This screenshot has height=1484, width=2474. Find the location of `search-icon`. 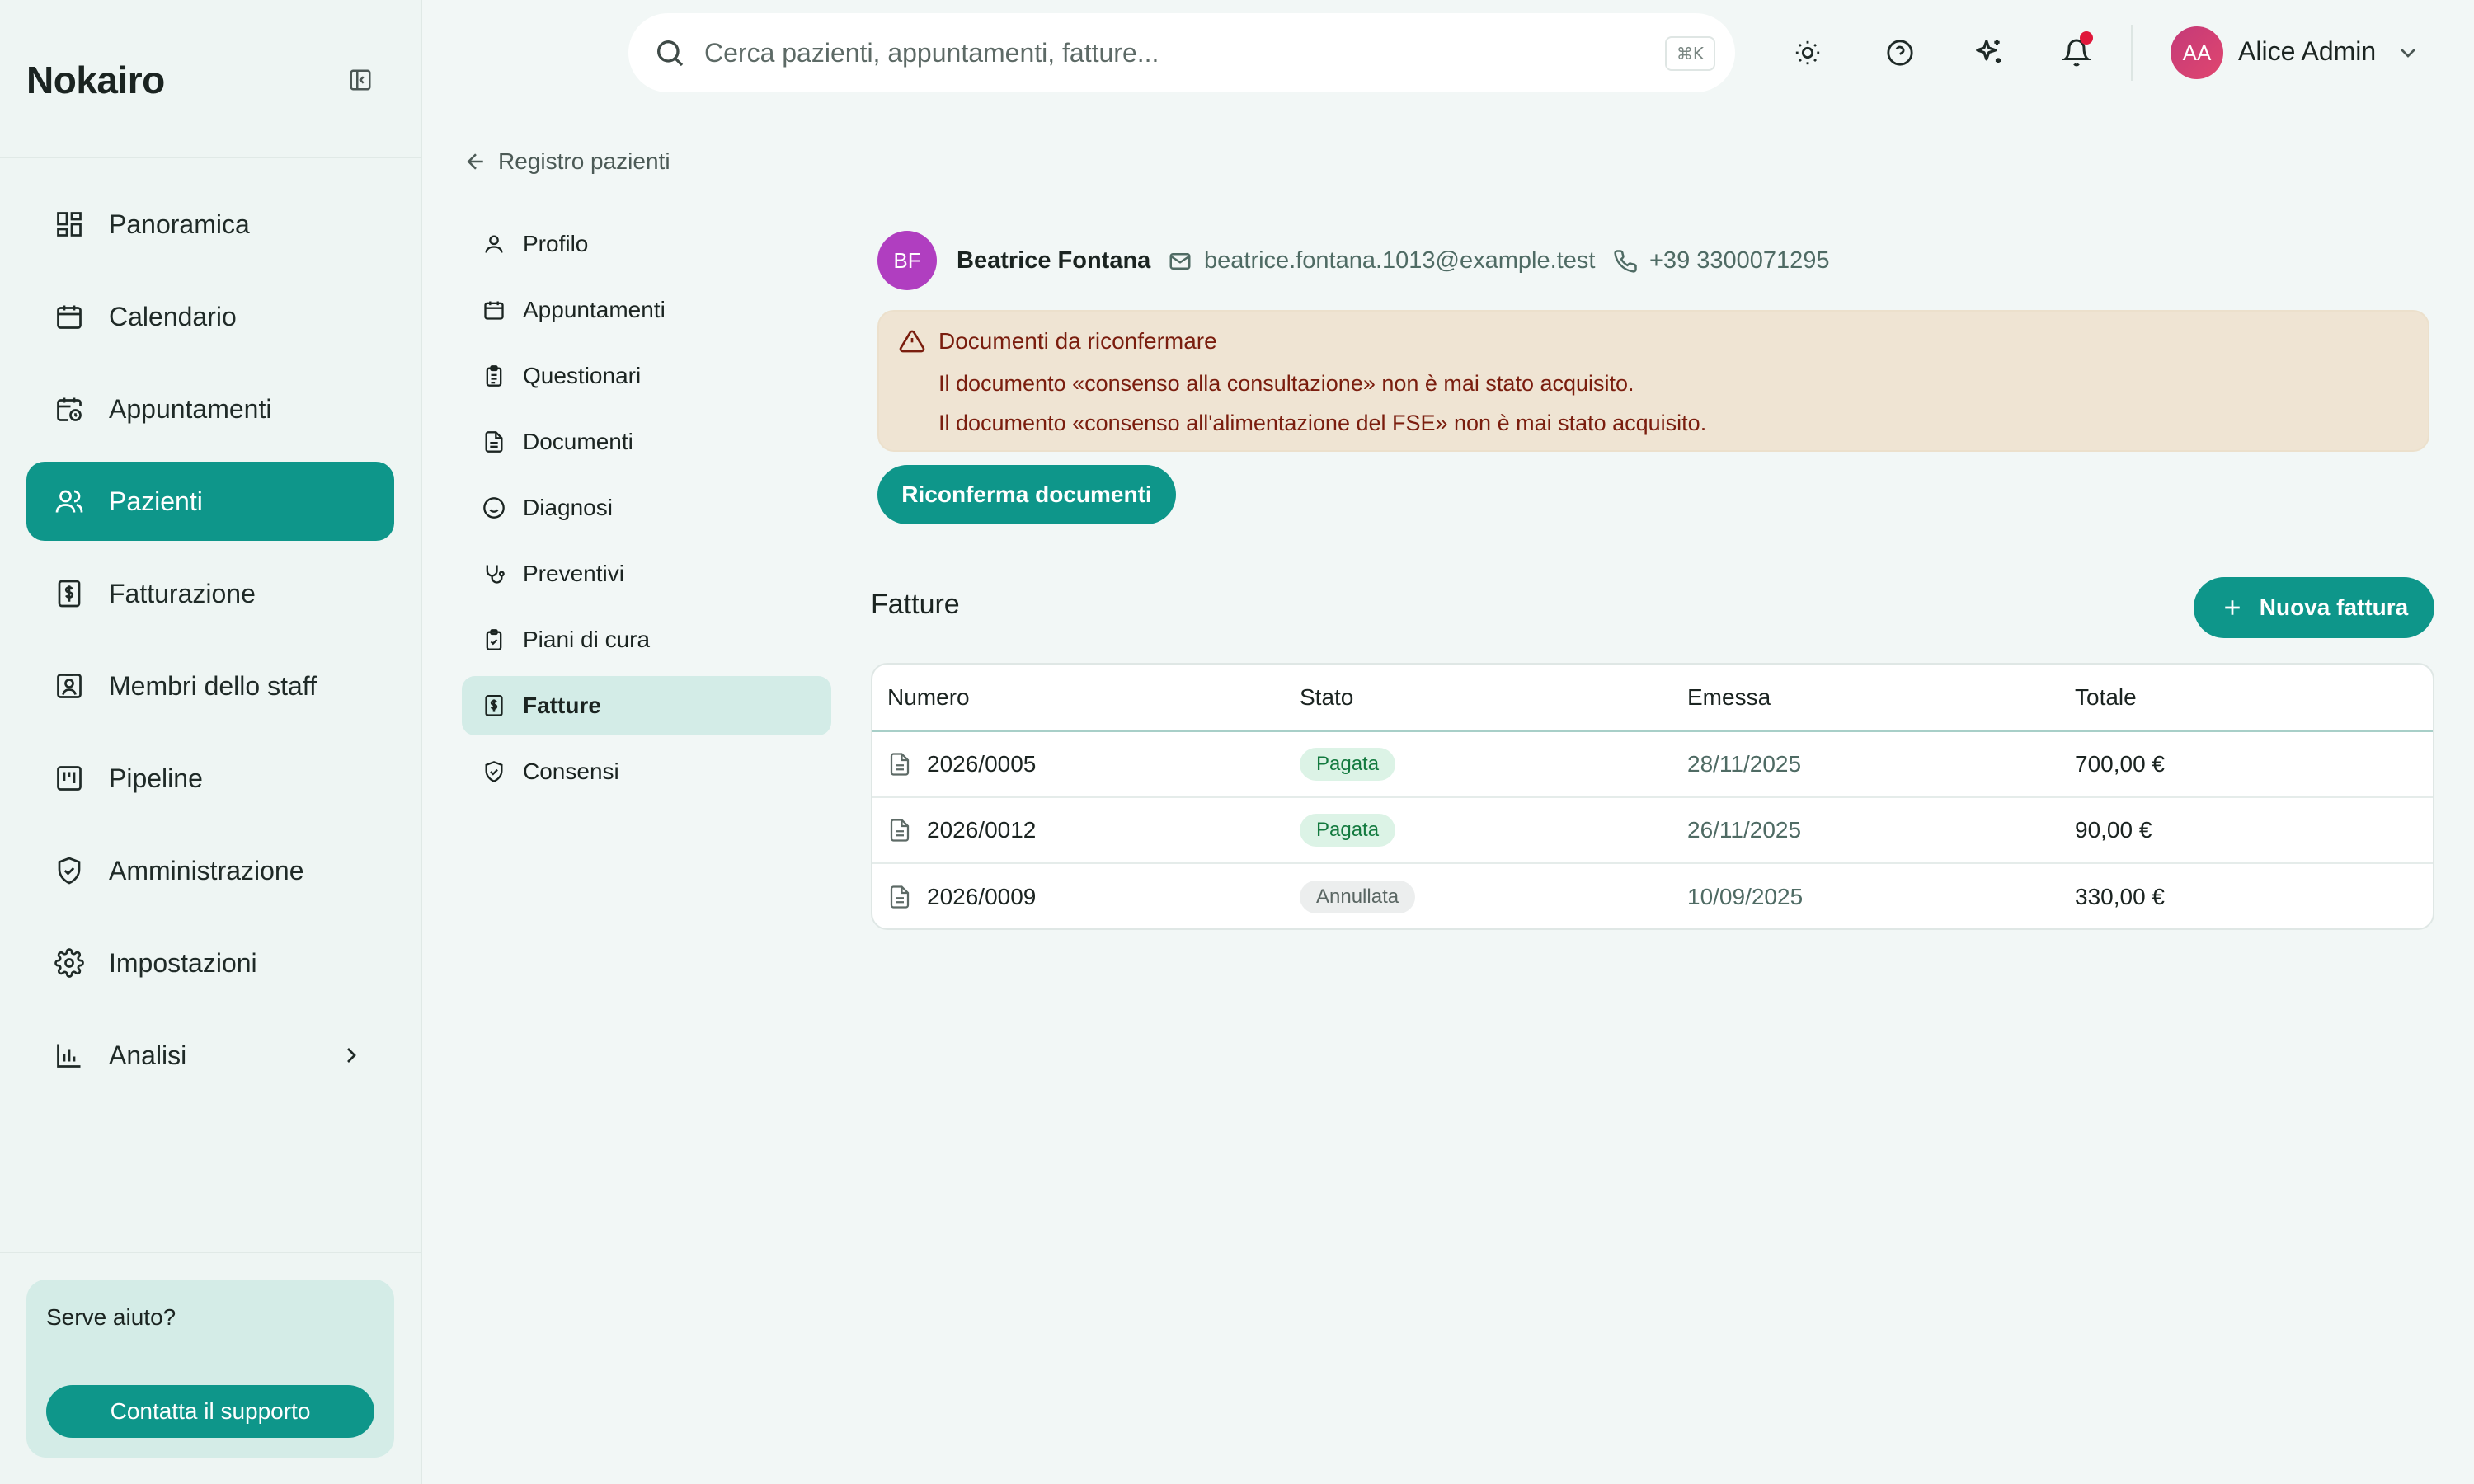

search-icon is located at coordinates (670, 54).